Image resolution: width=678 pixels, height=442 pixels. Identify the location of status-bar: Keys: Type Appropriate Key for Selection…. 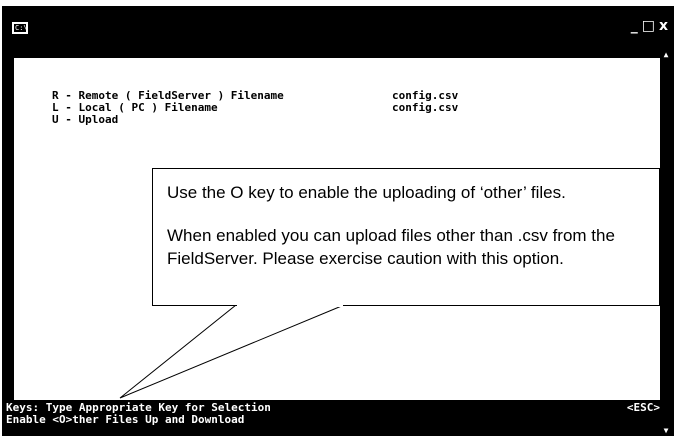
(332, 414).